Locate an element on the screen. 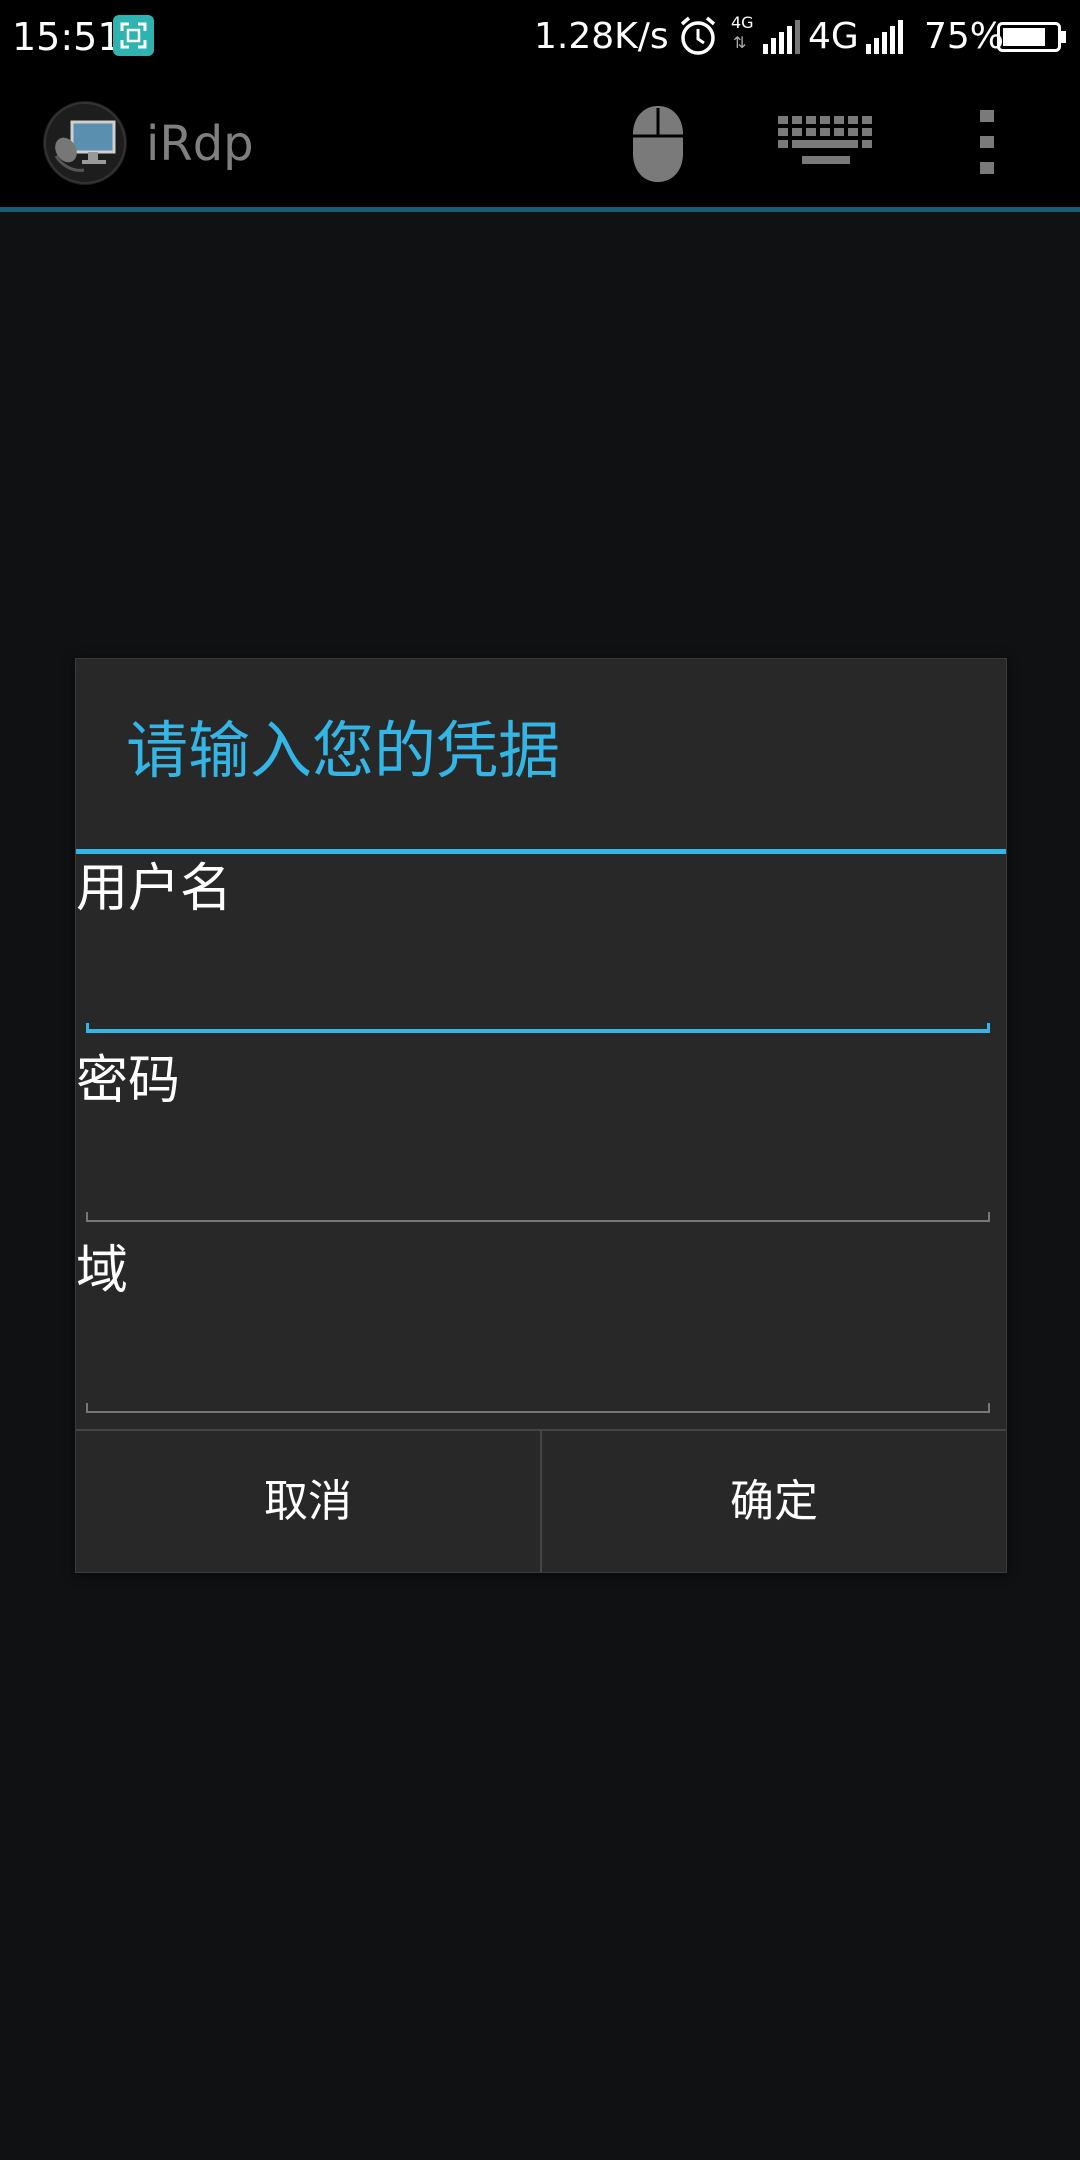  password-underline is located at coordinates (538, 1217).